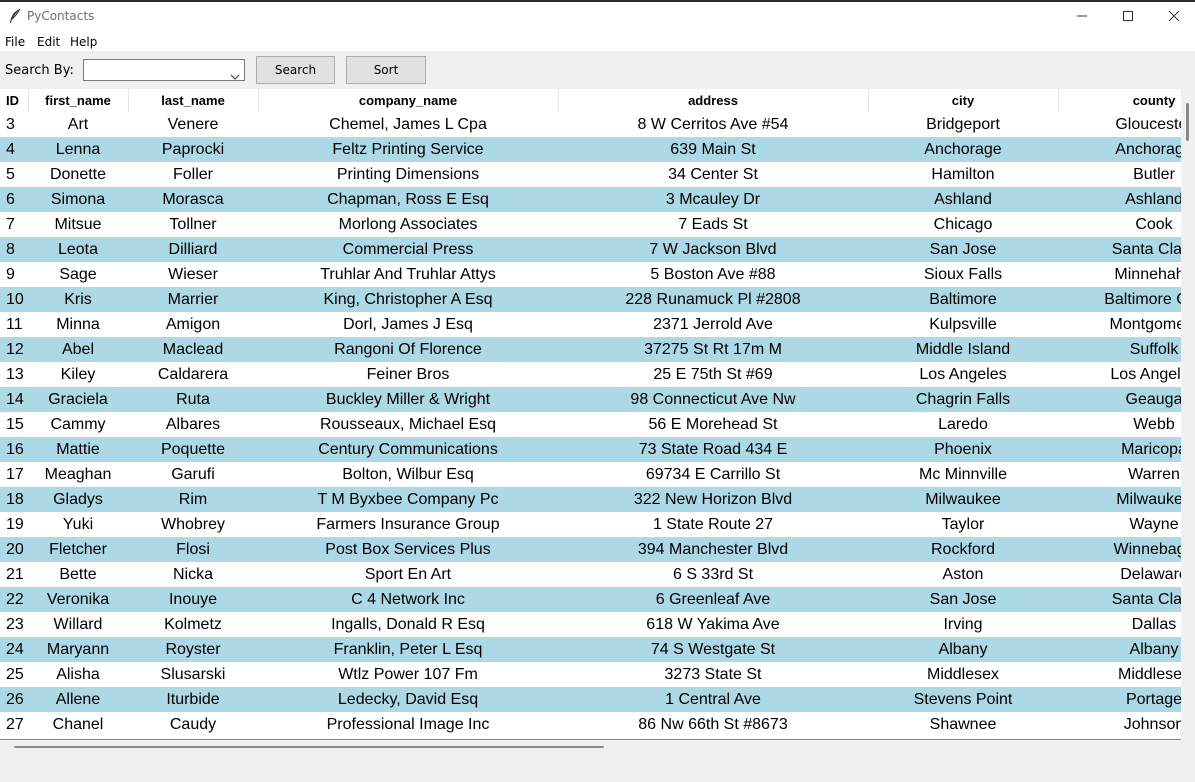 The height and width of the screenshot is (782, 1195). I want to click on cell-company-name: Commercial Press, so click(408, 249).